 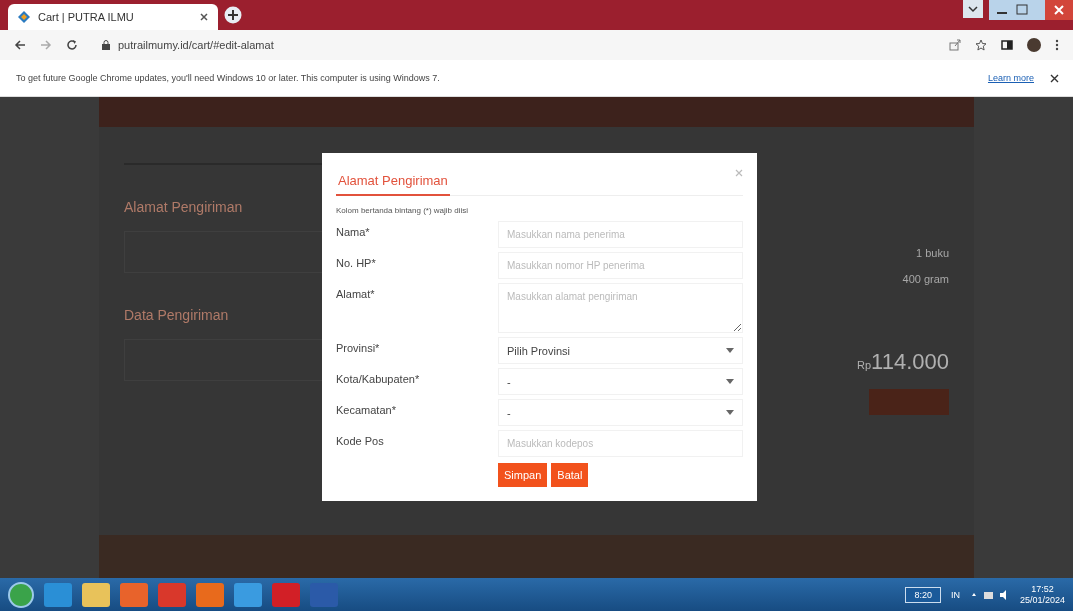 I want to click on update-message: To get future Google Chrome updates, you'll need Windows 10 or later. This computer is using Windows 7., so click(x=228, y=78).